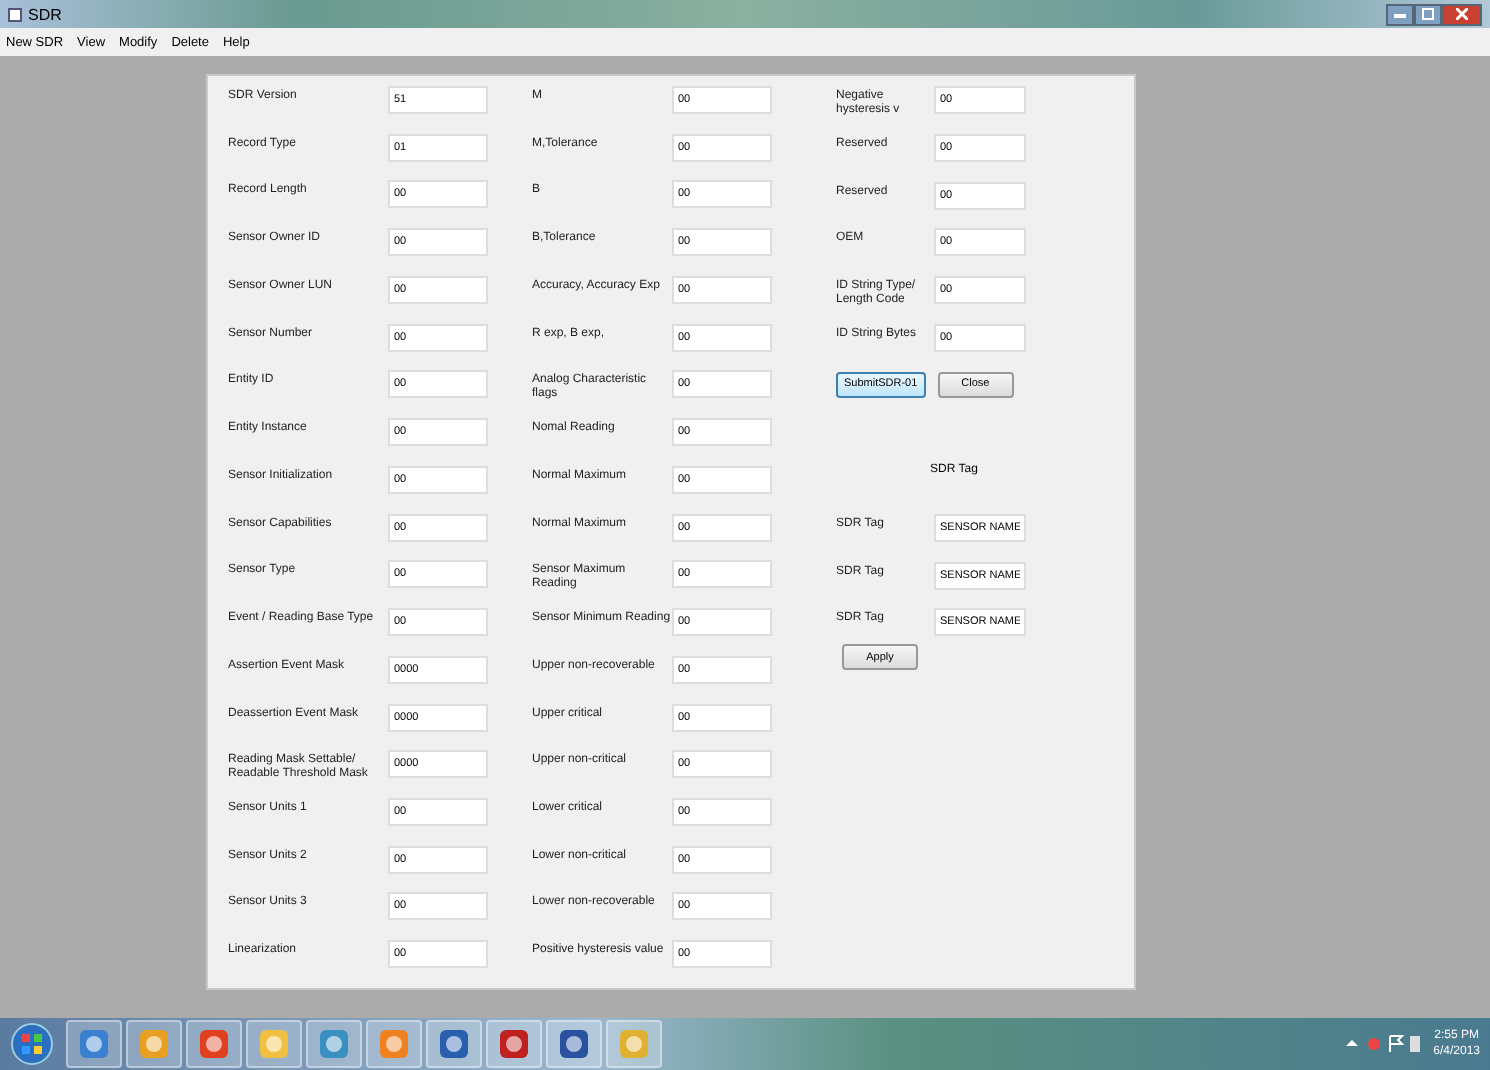  I want to click on close-button, so click(1462, 14).